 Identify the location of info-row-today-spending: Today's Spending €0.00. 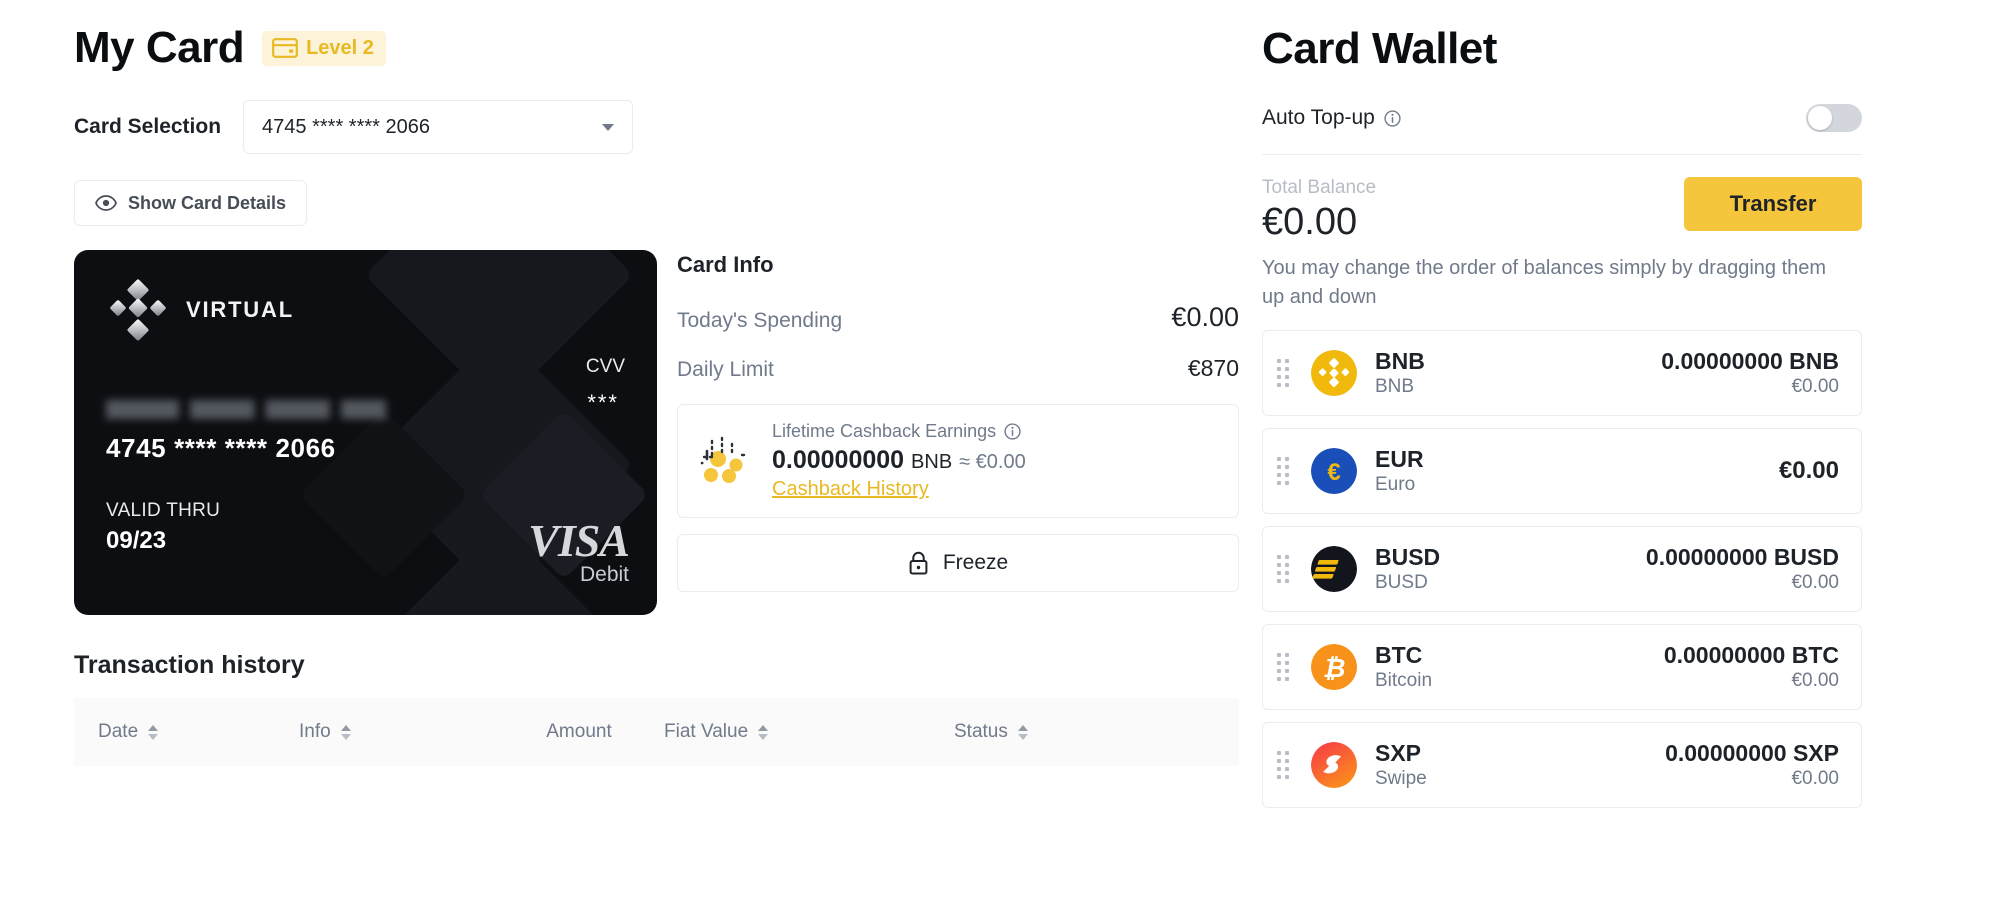
(958, 317).